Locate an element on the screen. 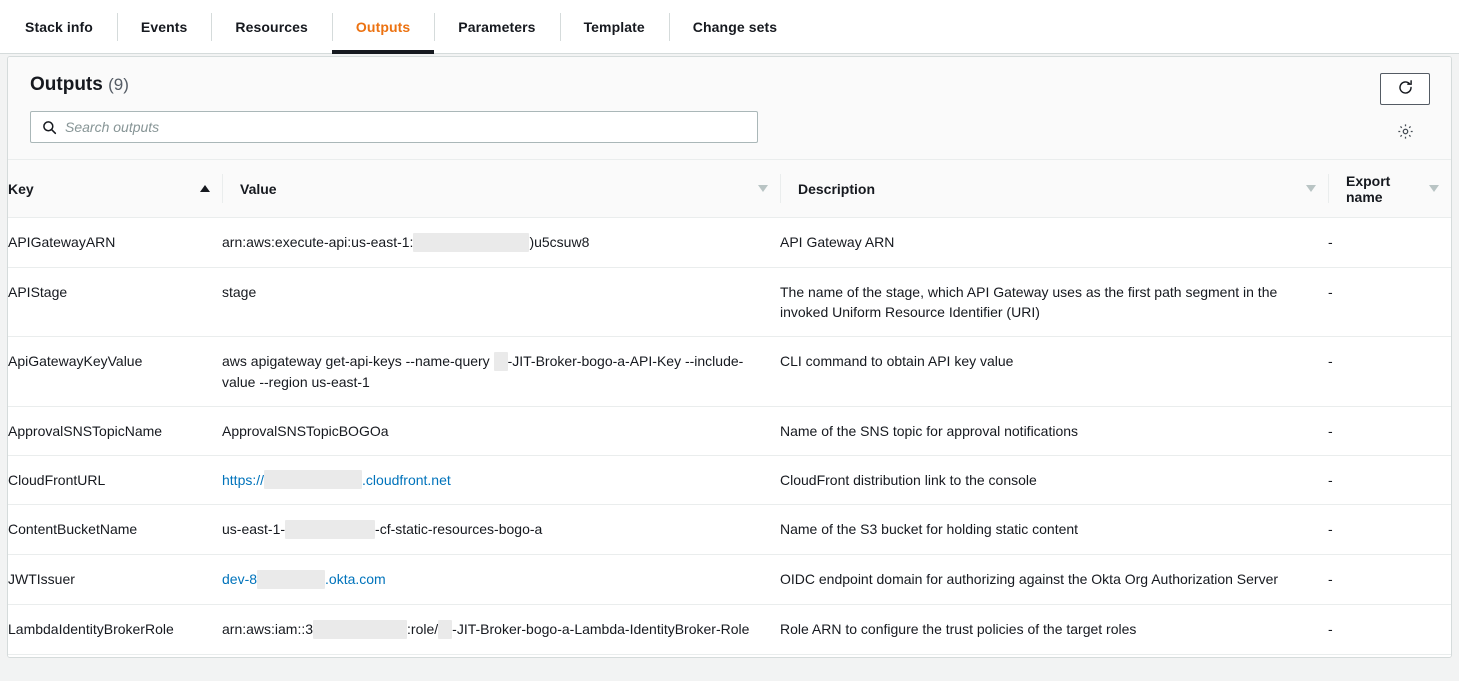  cell-value: dev-8 .okta.com is located at coordinates (501, 579).